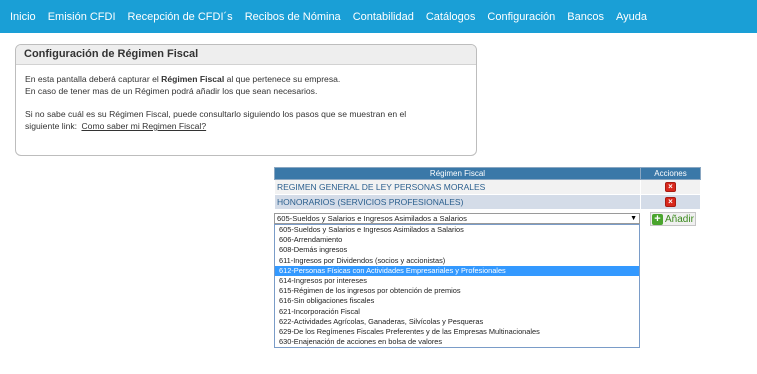 The height and width of the screenshot is (374, 757). I want to click on table-row: HONORARIOS (SERVICIOS PROFESIONALES) ×, so click(487, 202).